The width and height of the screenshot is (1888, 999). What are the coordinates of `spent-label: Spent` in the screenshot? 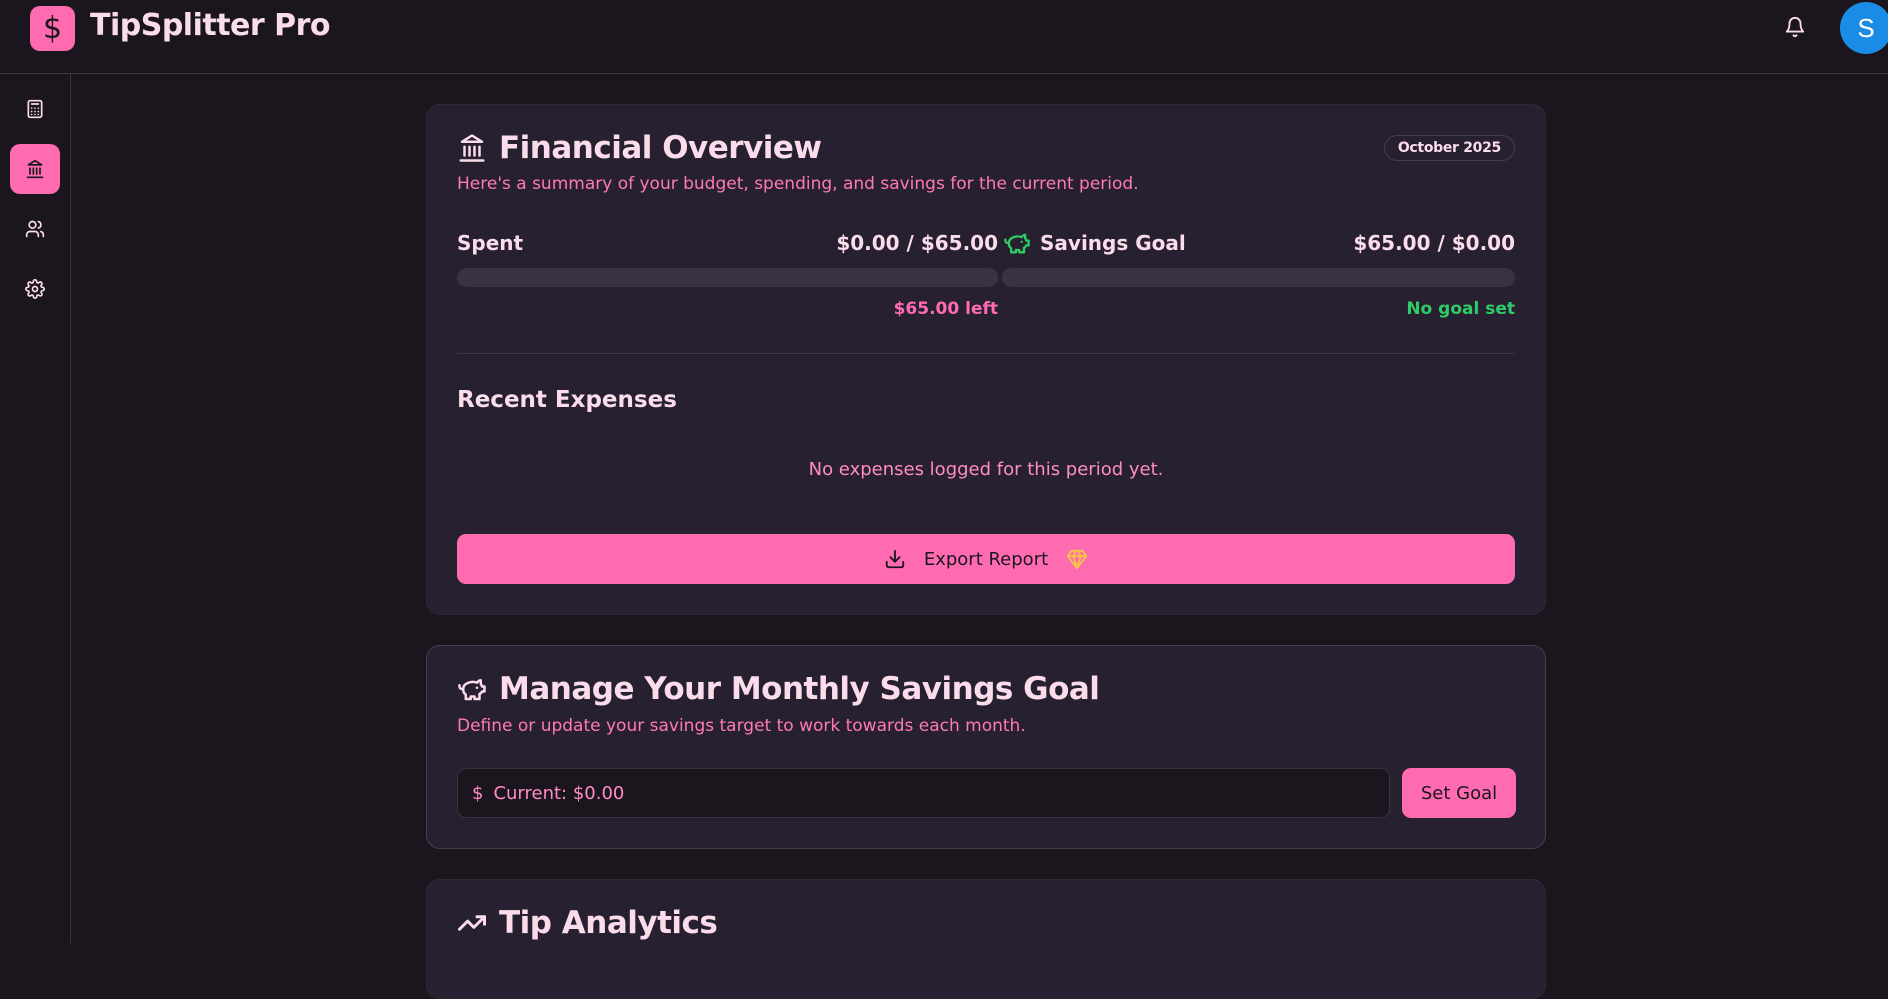 It's located at (490, 243).